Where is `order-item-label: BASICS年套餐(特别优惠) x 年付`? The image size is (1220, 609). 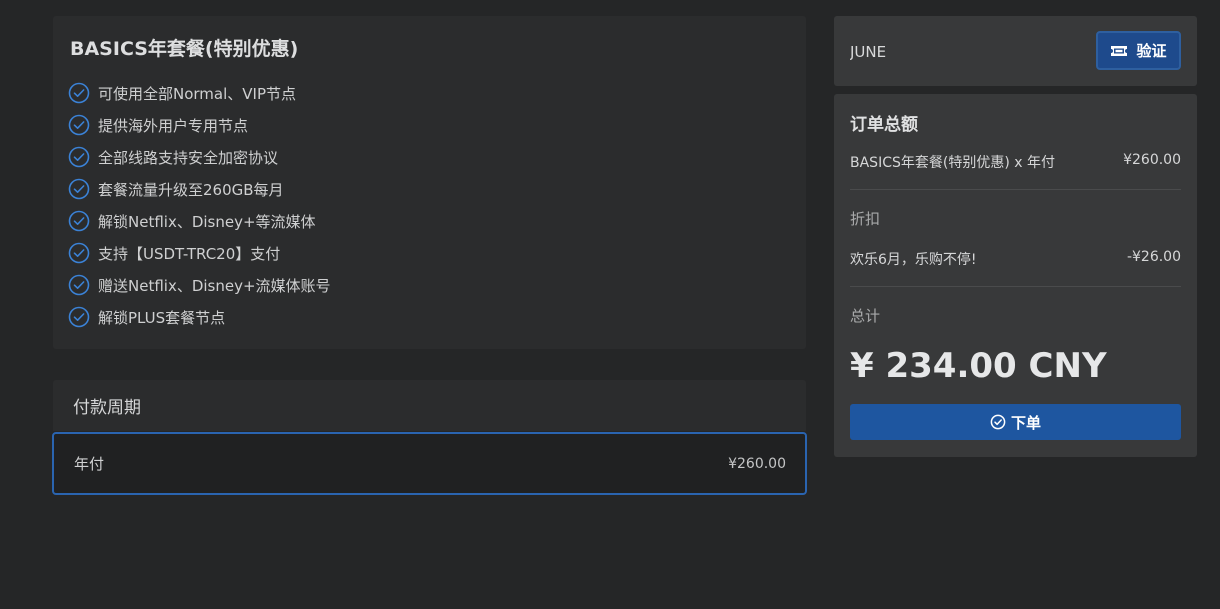
order-item-label: BASICS年套餐(特别优惠) x 年付 is located at coordinates (952, 163).